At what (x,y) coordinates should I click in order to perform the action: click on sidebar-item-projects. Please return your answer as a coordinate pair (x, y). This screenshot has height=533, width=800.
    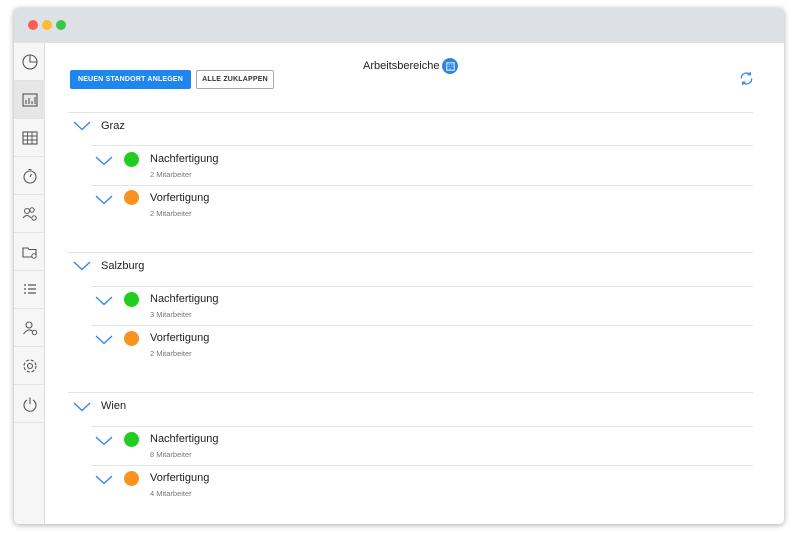
    Looking at the image, I should click on (29, 252).